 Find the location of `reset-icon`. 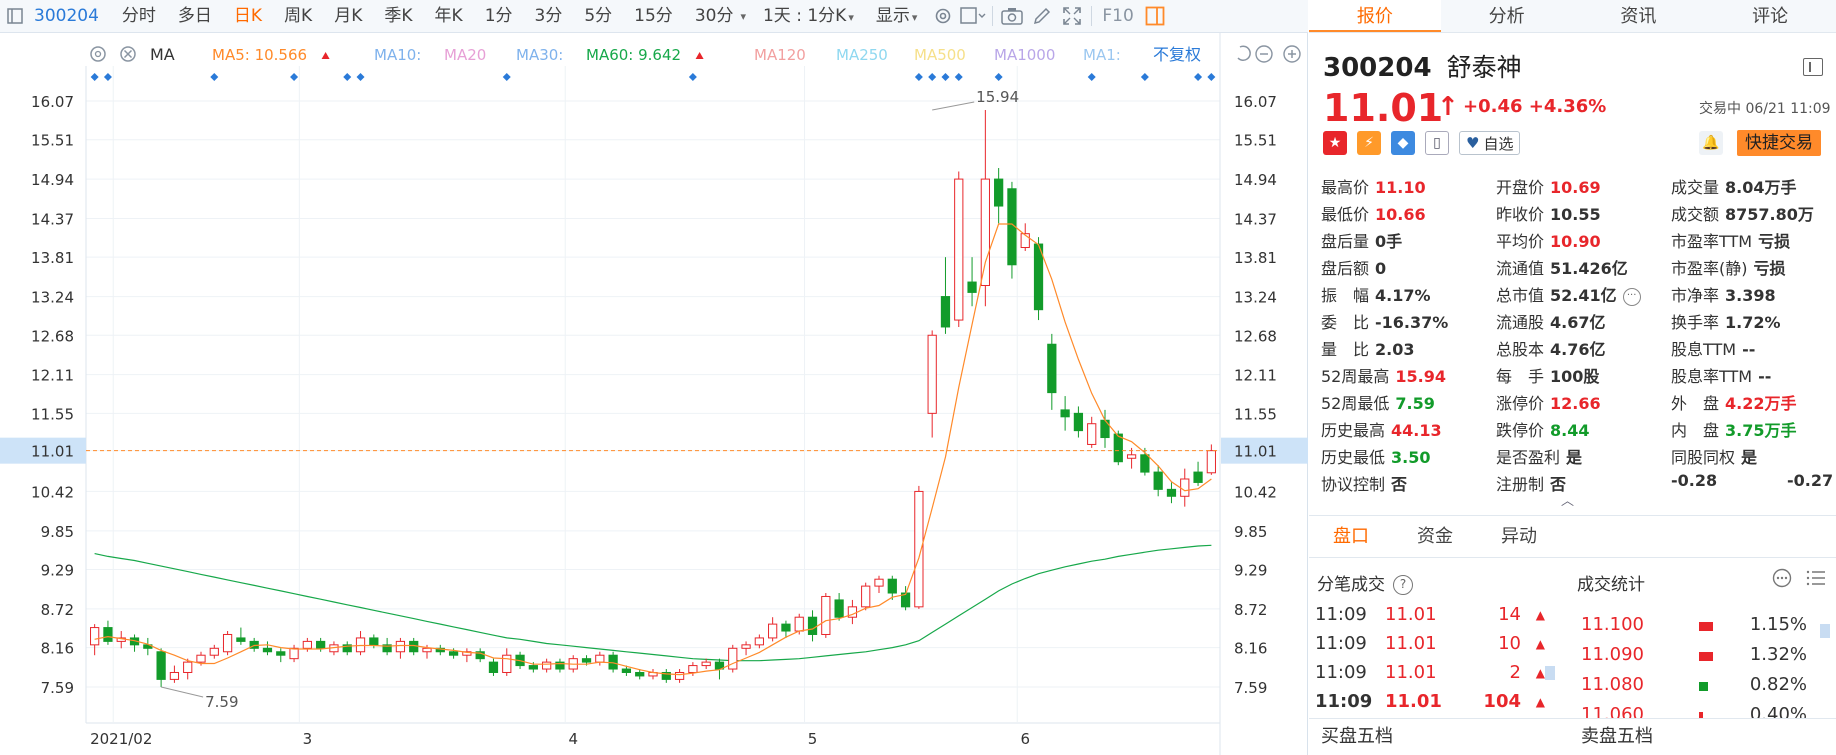

reset-icon is located at coordinates (1244, 53).